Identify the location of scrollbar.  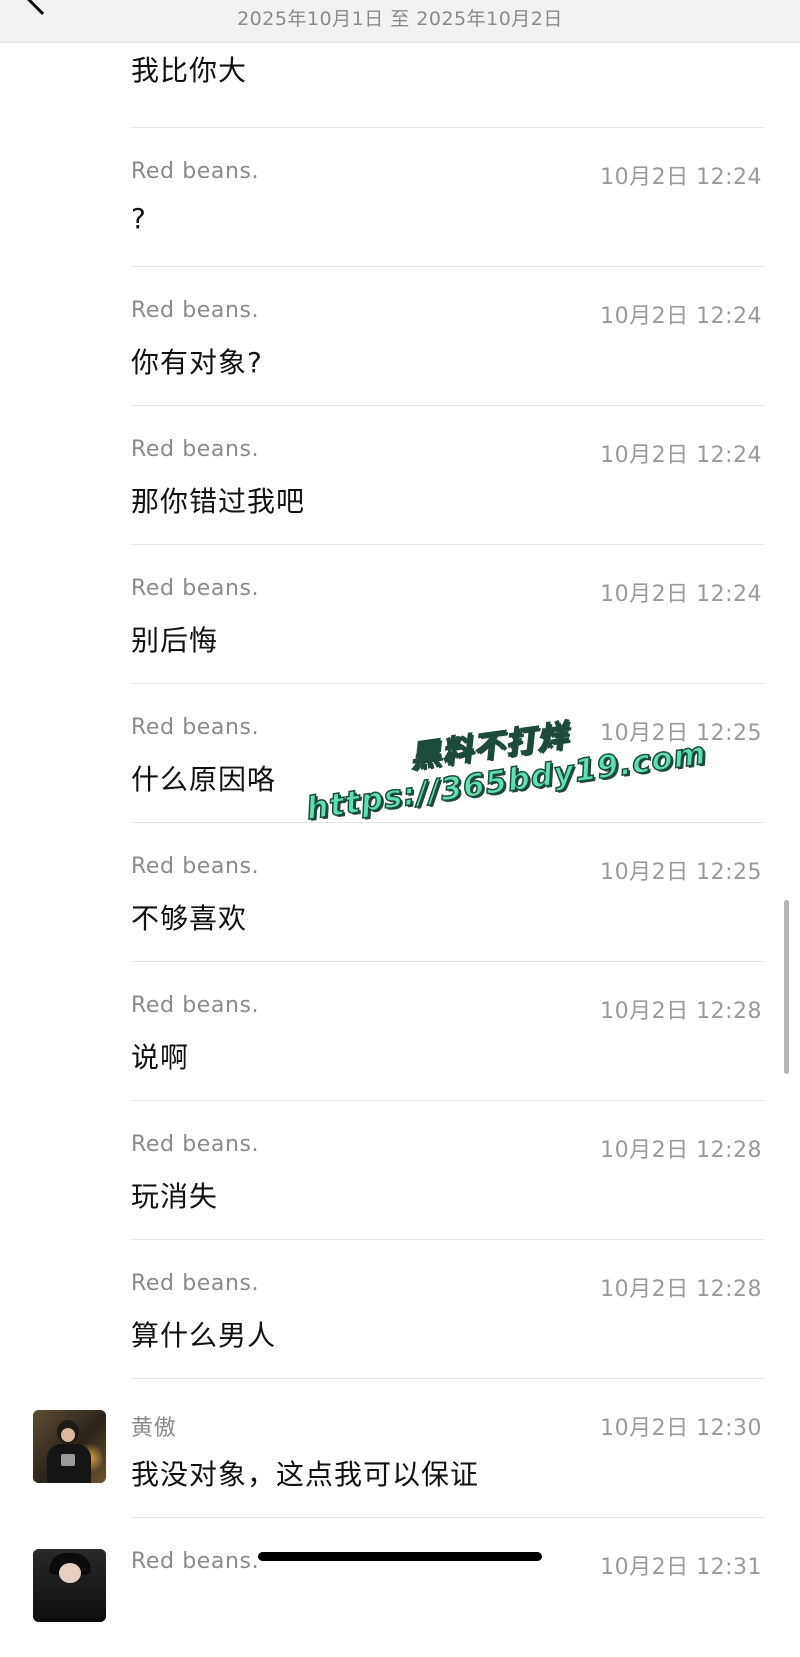
(786, 987).